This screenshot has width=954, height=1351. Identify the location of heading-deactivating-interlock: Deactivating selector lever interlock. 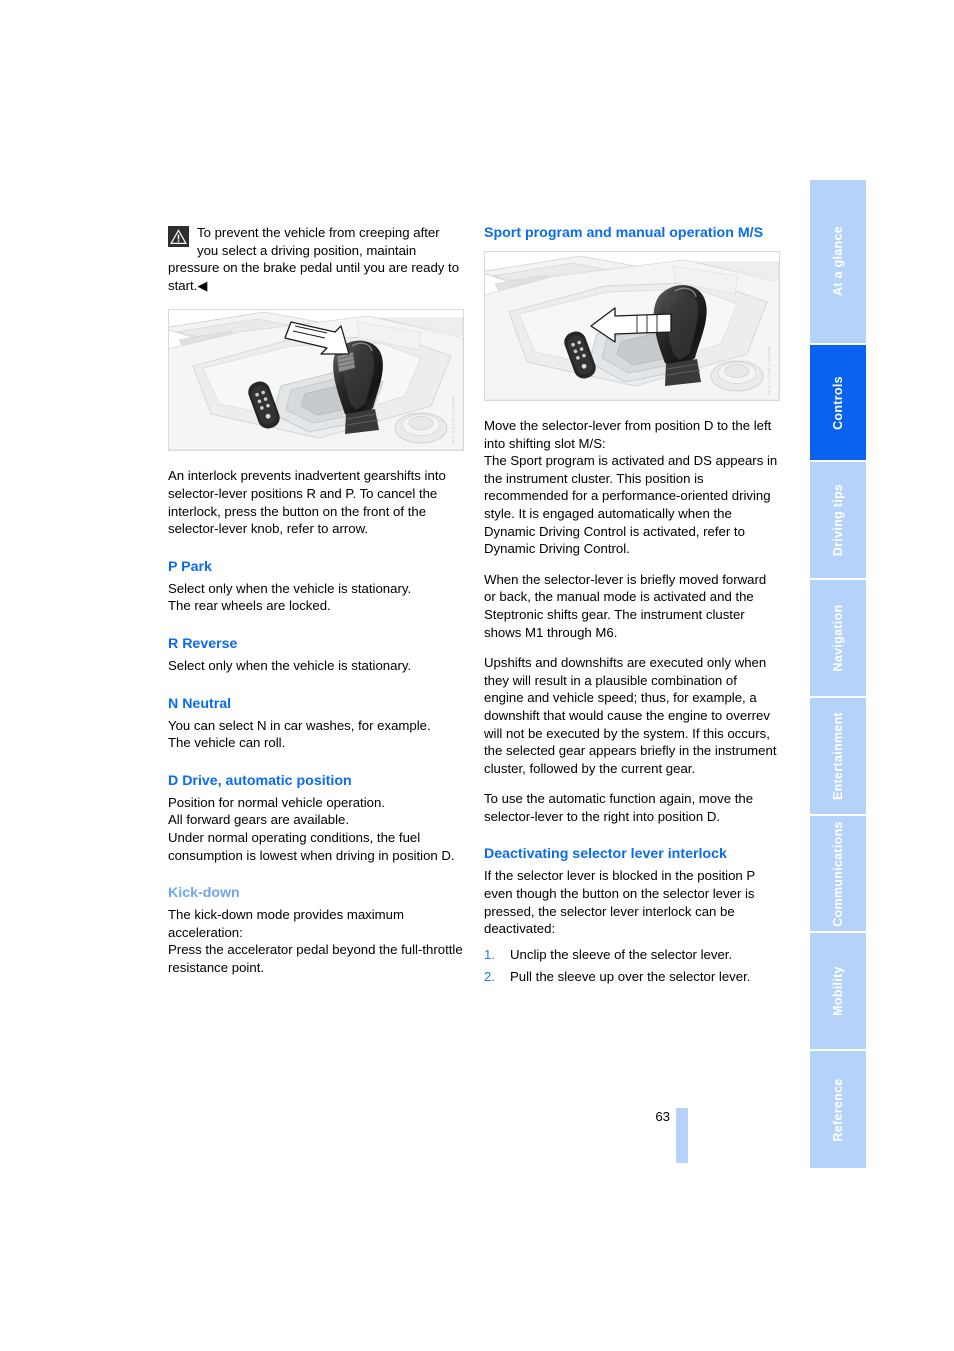
(605, 854).